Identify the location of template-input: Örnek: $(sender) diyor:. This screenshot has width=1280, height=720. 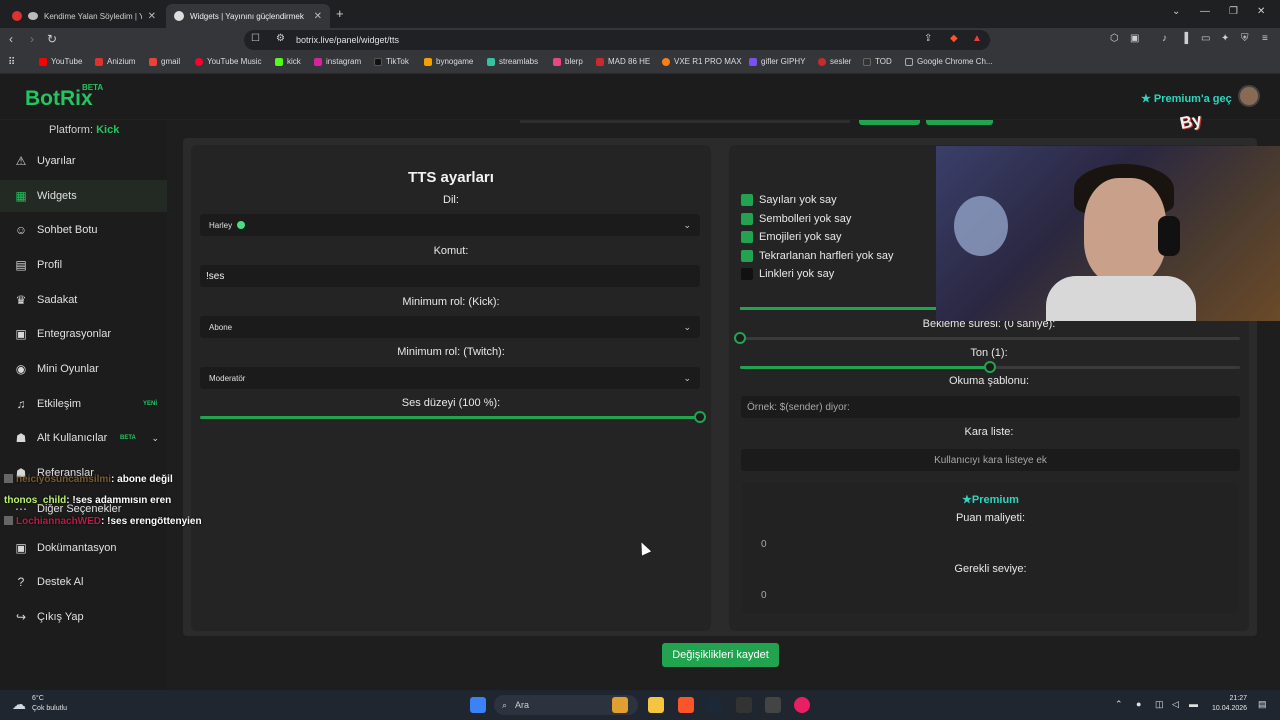
(990, 407).